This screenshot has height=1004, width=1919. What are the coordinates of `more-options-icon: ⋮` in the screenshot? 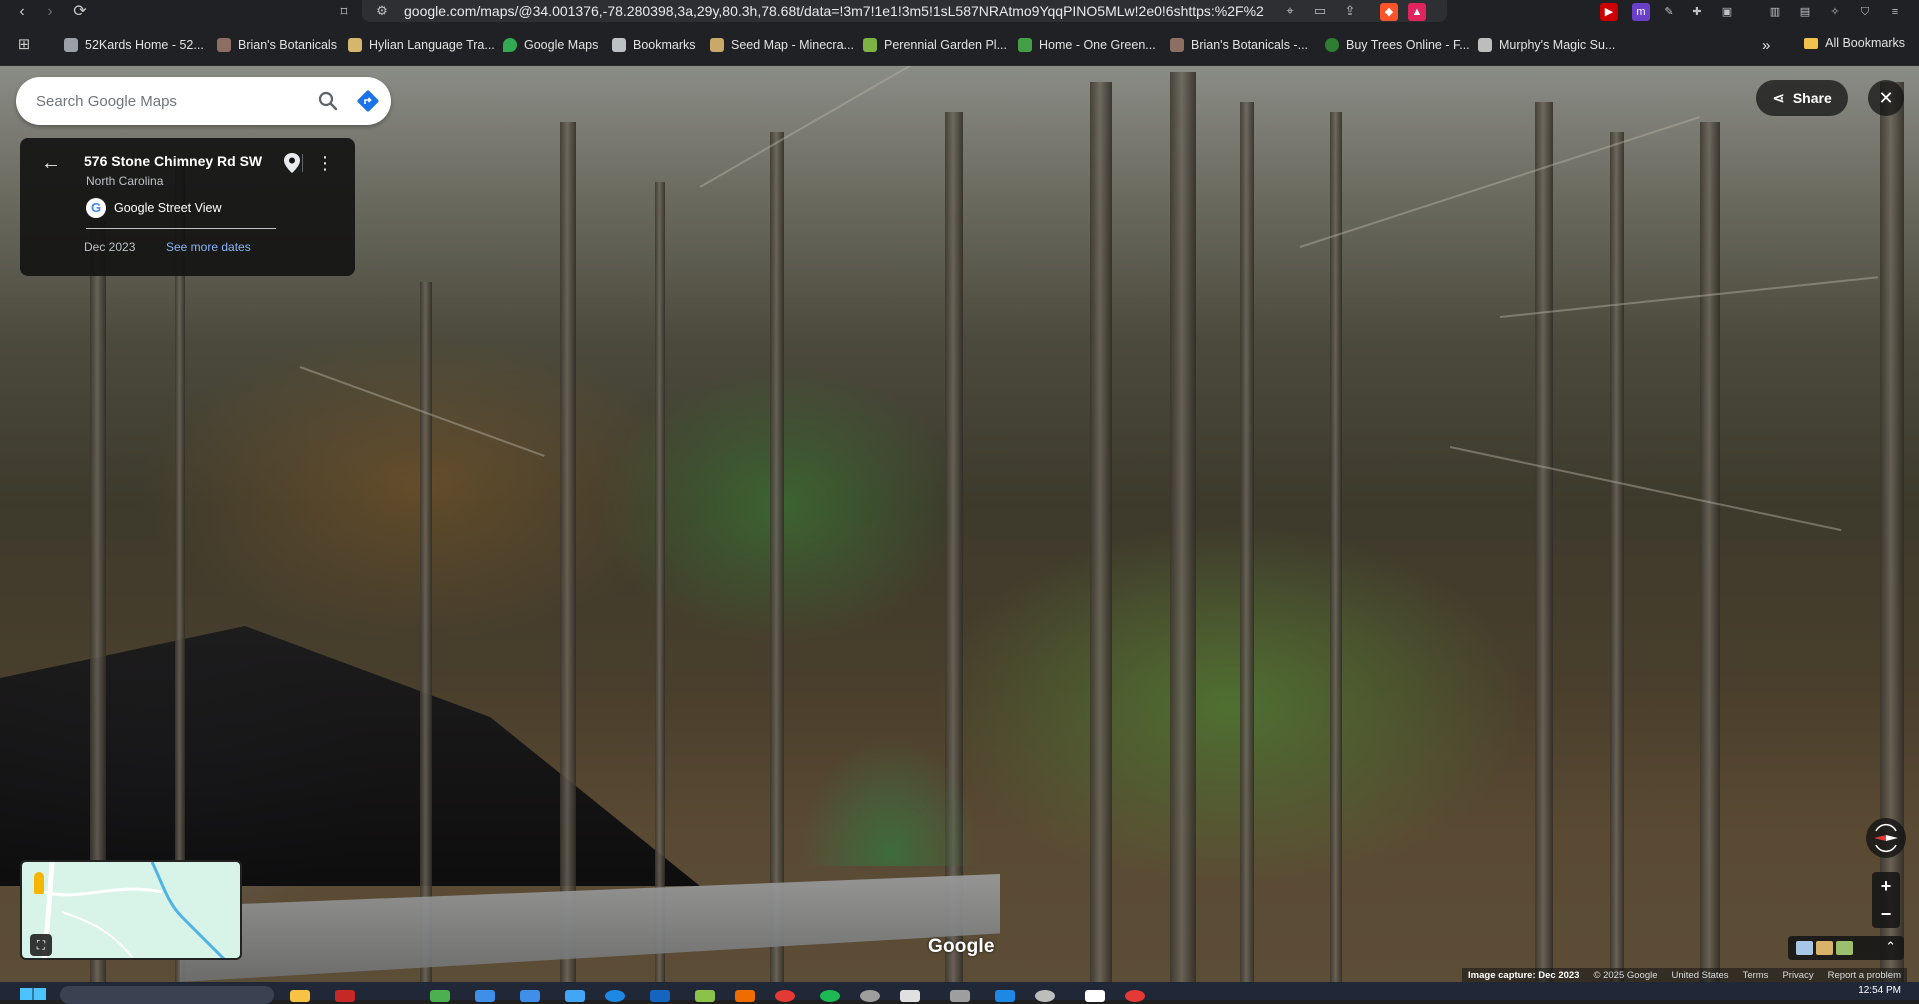 It's located at (325, 163).